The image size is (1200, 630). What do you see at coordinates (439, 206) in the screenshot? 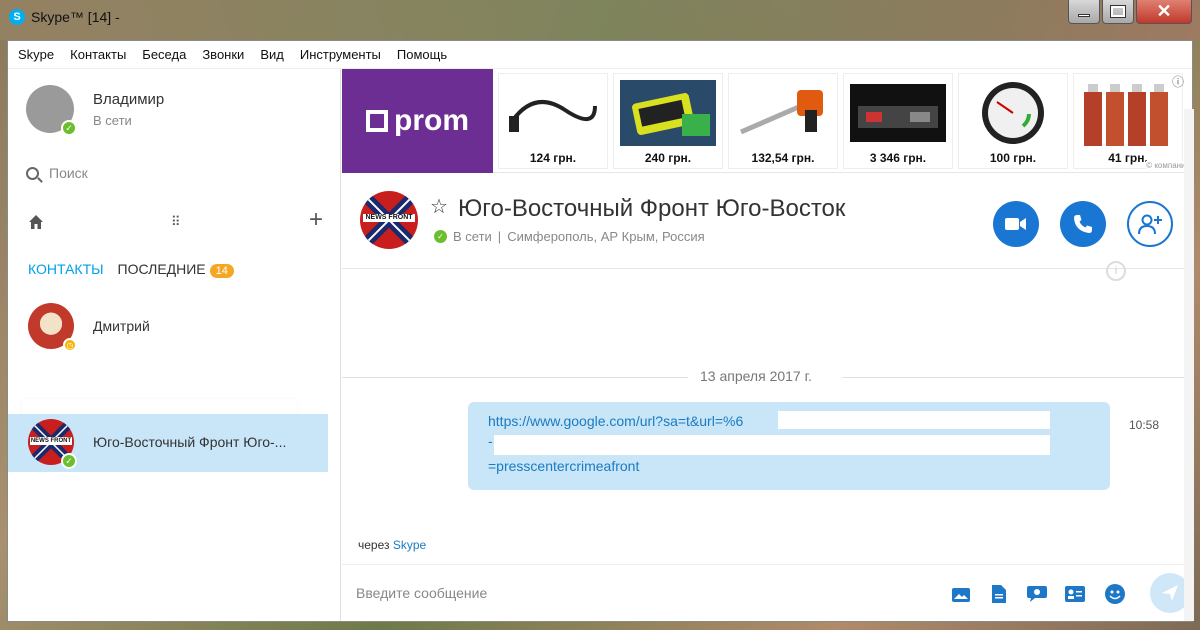
I see `star-icon: ☆` at bounding box center [439, 206].